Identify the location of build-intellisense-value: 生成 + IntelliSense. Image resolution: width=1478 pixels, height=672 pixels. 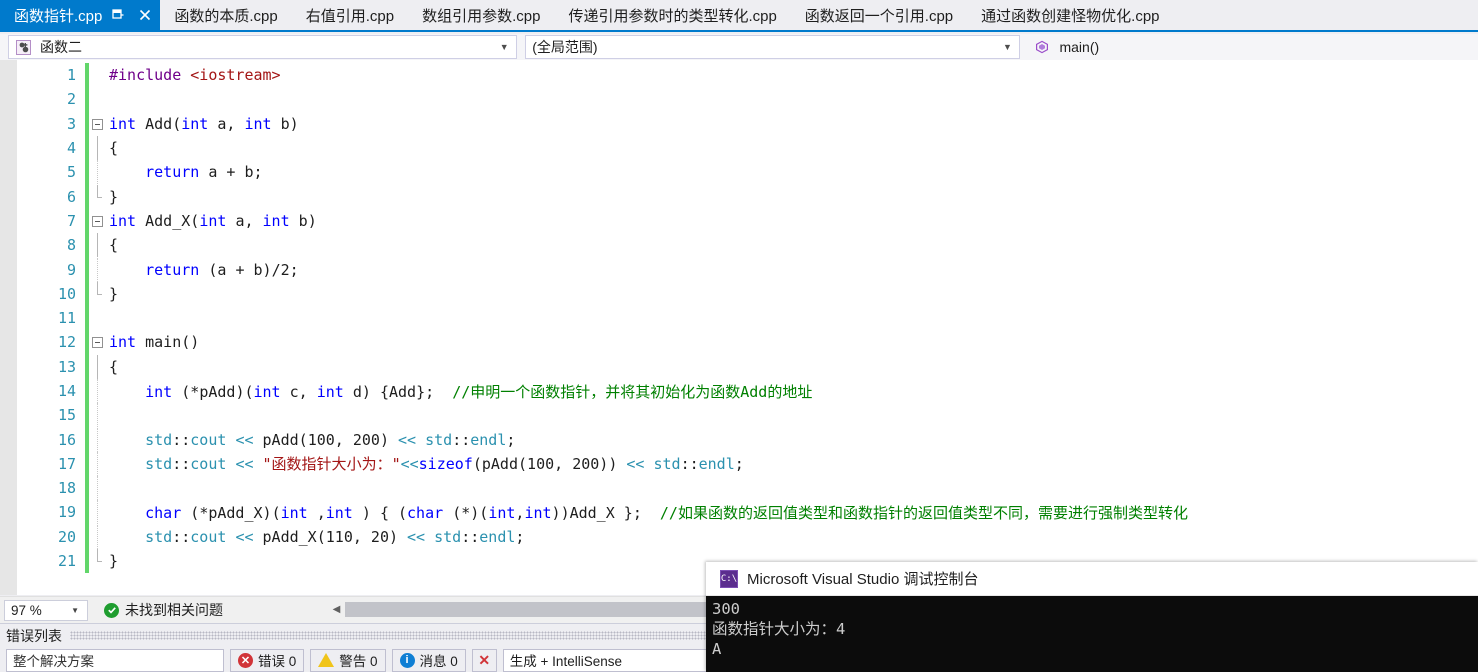
(565, 661).